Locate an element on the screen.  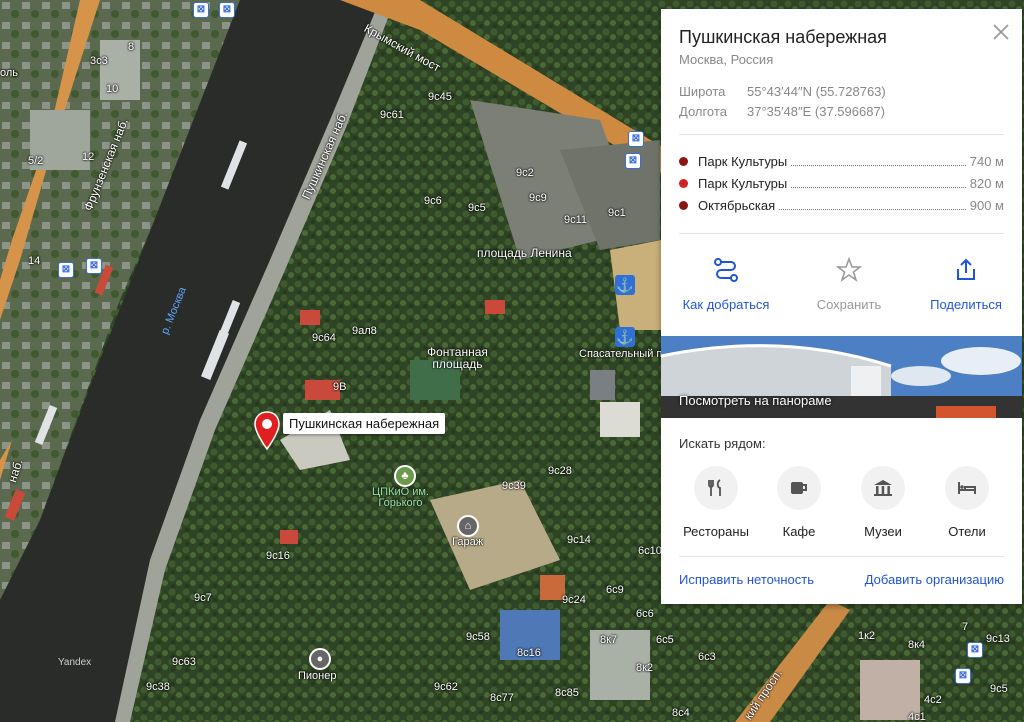
station-distance: 740 м is located at coordinates (986, 161).